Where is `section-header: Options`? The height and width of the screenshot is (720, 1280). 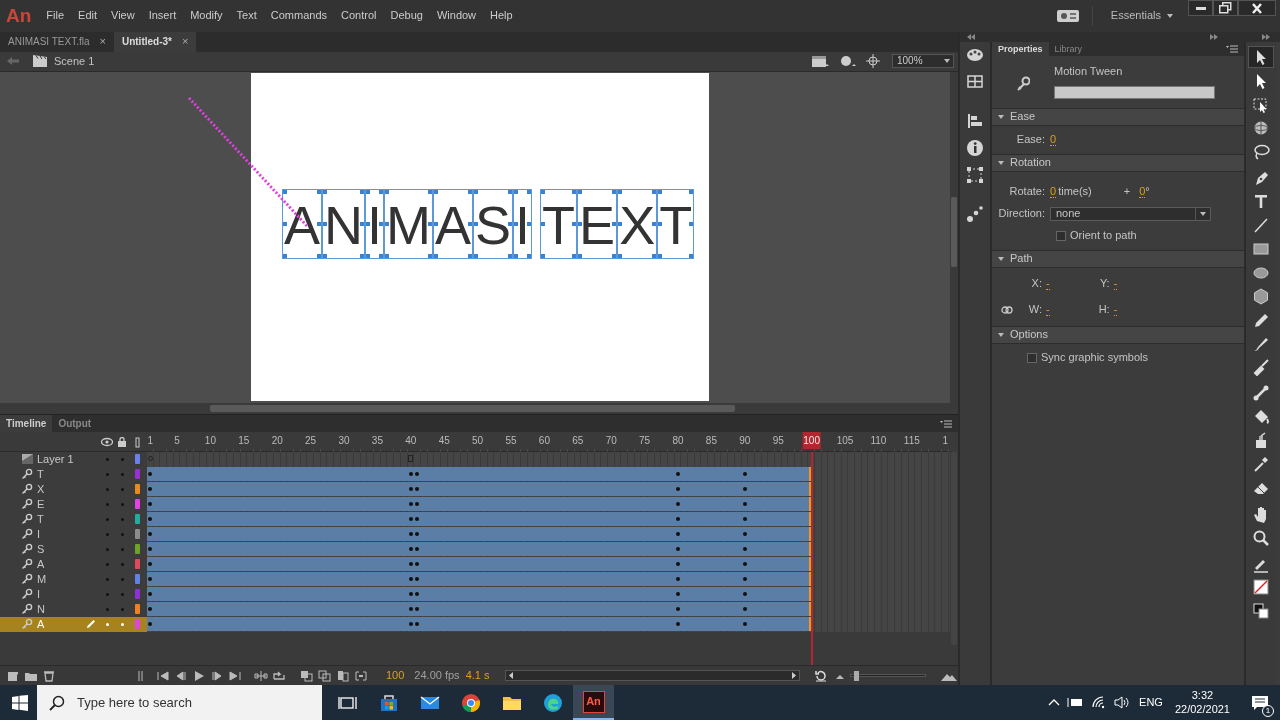
section-header: Options is located at coordinates (1118, 335).